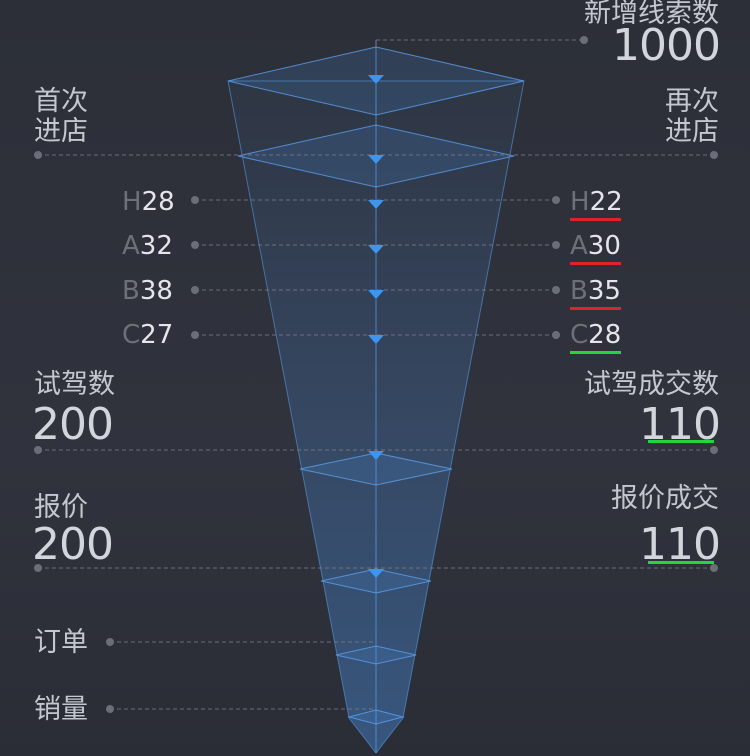  What do you see at coordinates (195, 290) in the screenshot?
I see `guide-b-dot-left` at bounding box center [195, 290].